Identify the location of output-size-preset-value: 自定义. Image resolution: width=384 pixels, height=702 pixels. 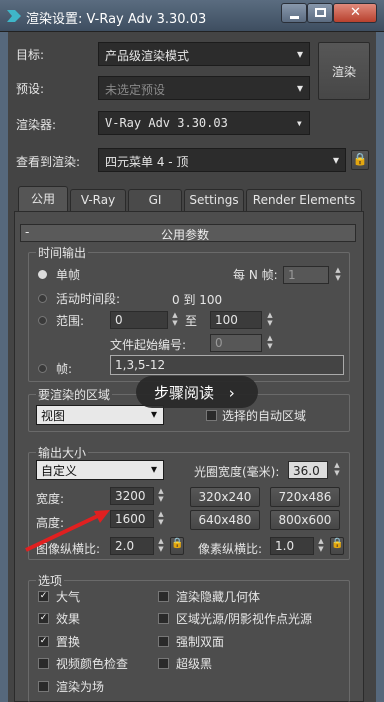
(59, 471).